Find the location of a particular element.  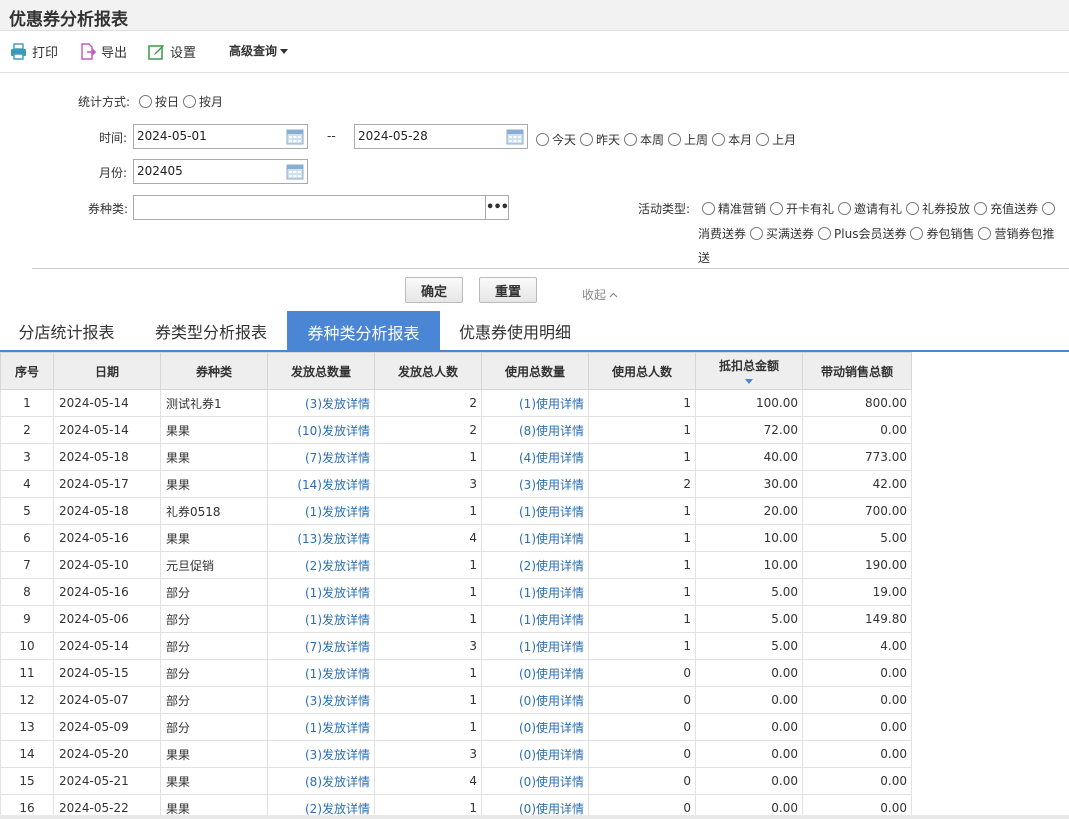

export-button: 导出 is located at coordinates (103, 51).